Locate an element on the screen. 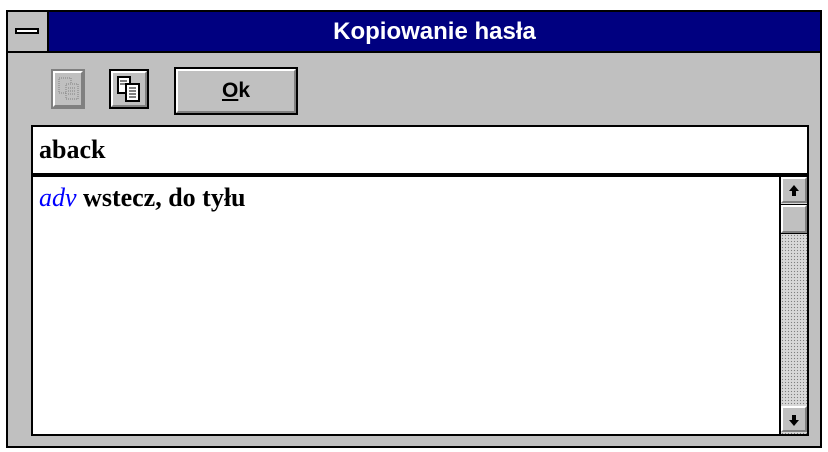 The height and width of the screenshot is (452, 828). copy-disabled-icon is located at coordinates (68, 88).